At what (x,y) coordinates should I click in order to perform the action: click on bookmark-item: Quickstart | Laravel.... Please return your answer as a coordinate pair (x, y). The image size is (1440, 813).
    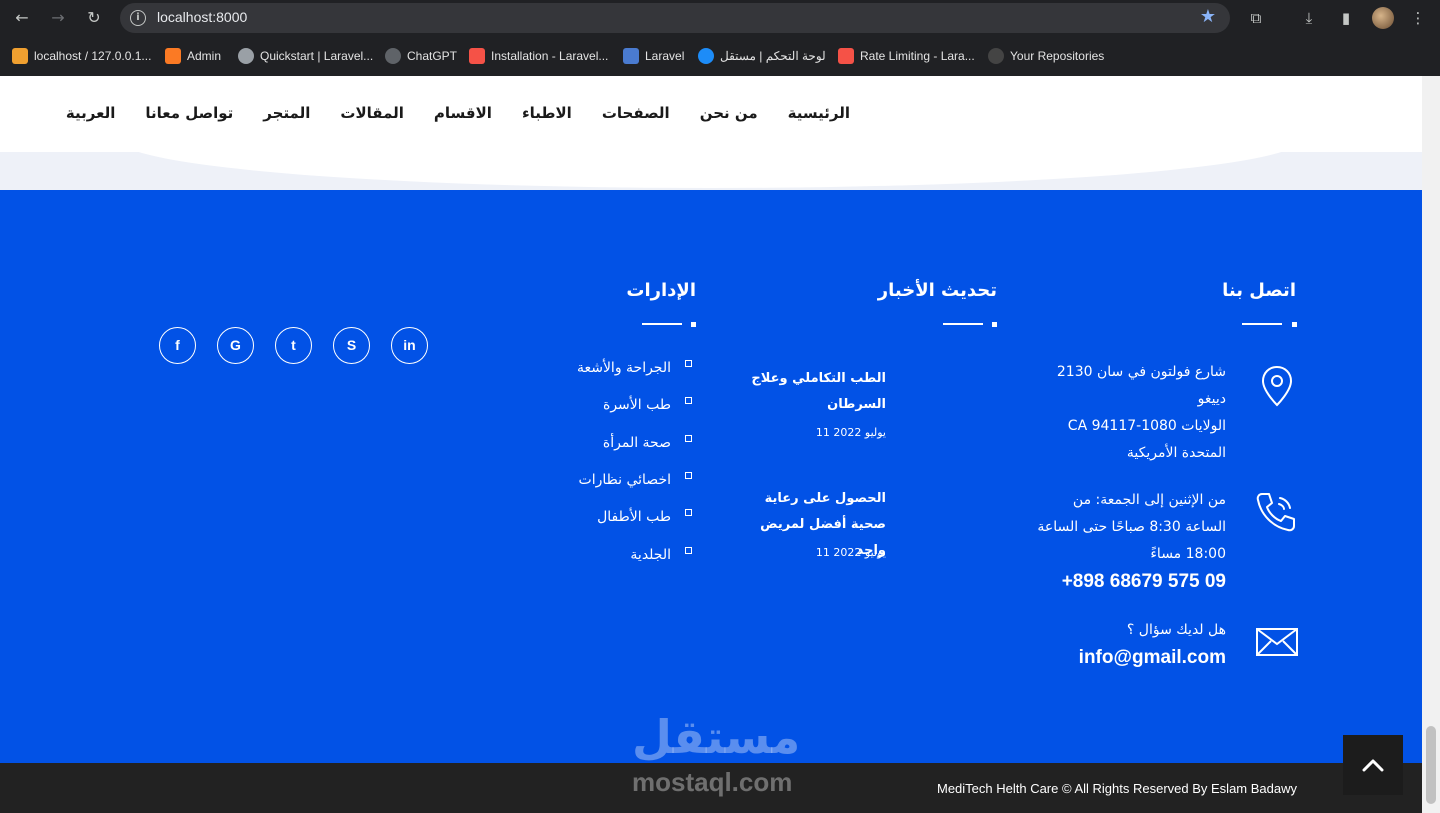
    Looking at the image, I should click on (305, 56).